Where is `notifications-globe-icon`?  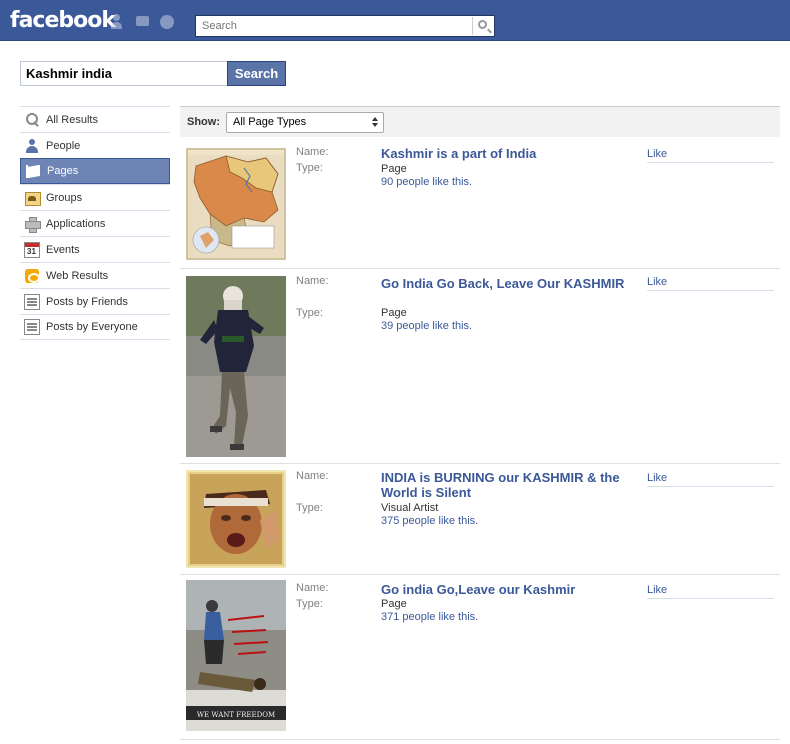
notifications-globe-icon is located at coordinates (167, 22).